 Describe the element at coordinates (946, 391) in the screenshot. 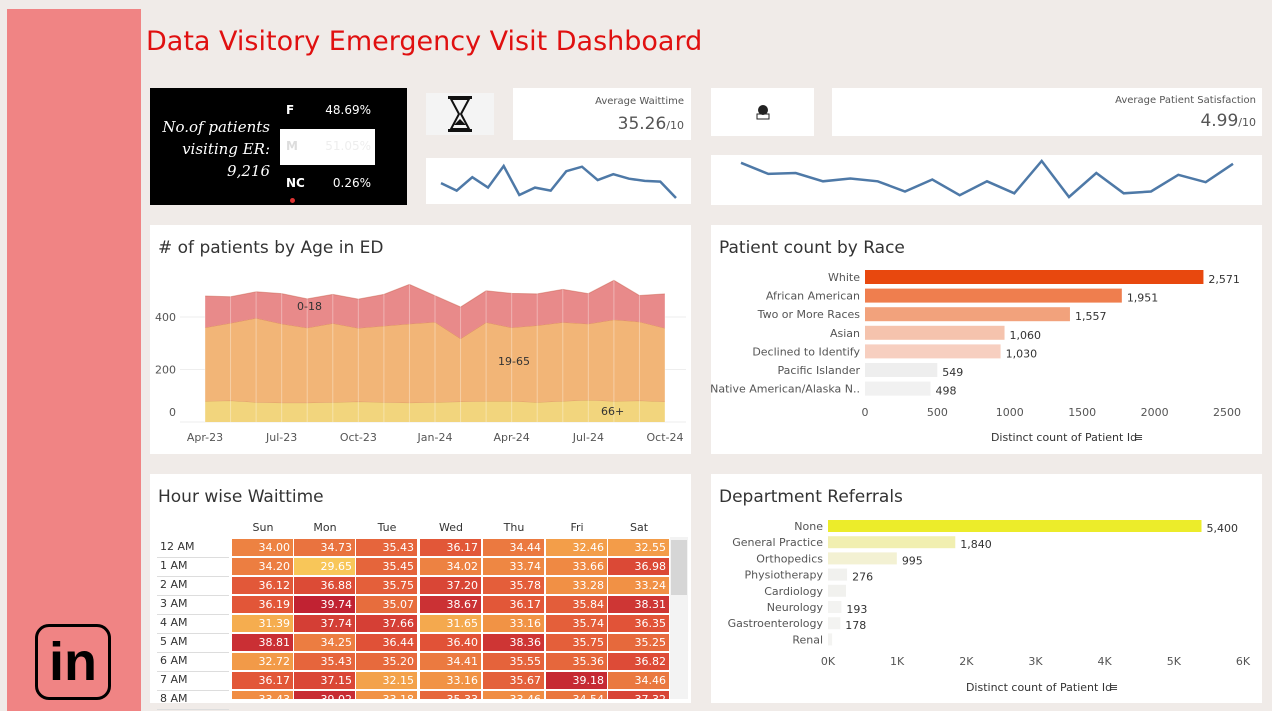

I see `bar-value-label: 498` at that location.